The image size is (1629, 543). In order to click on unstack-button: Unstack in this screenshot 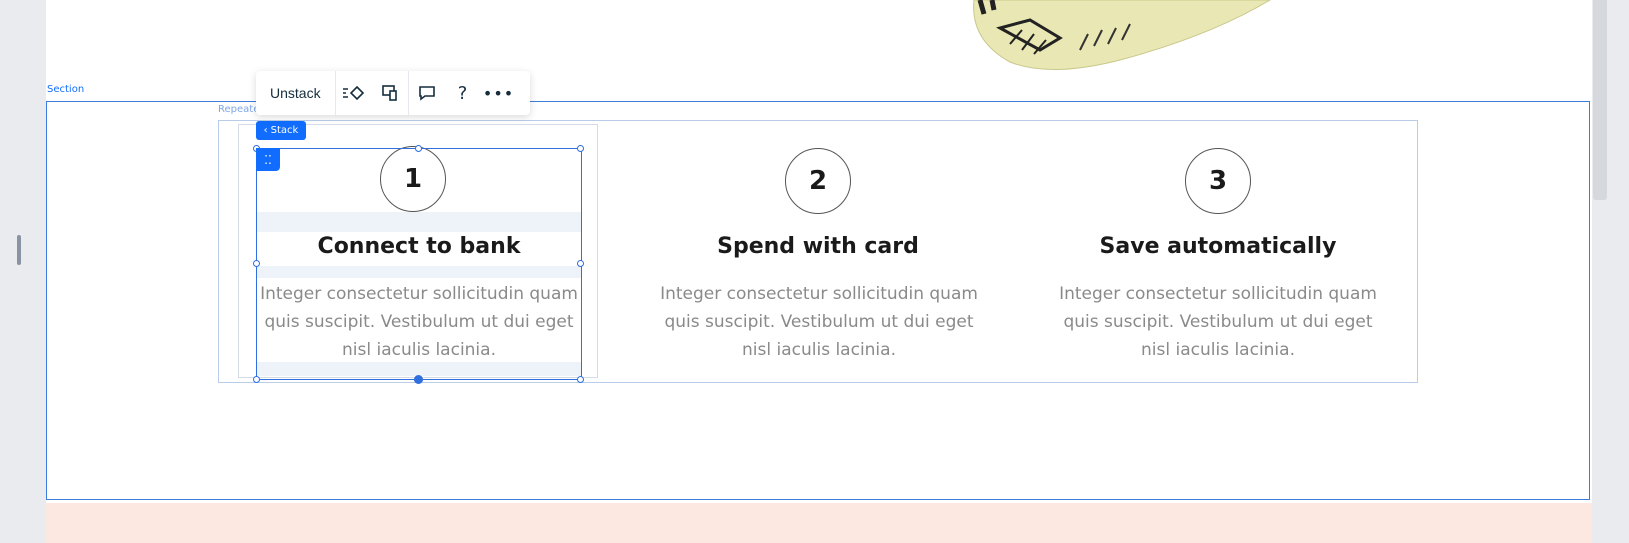, I will do `click(296, 93)`.